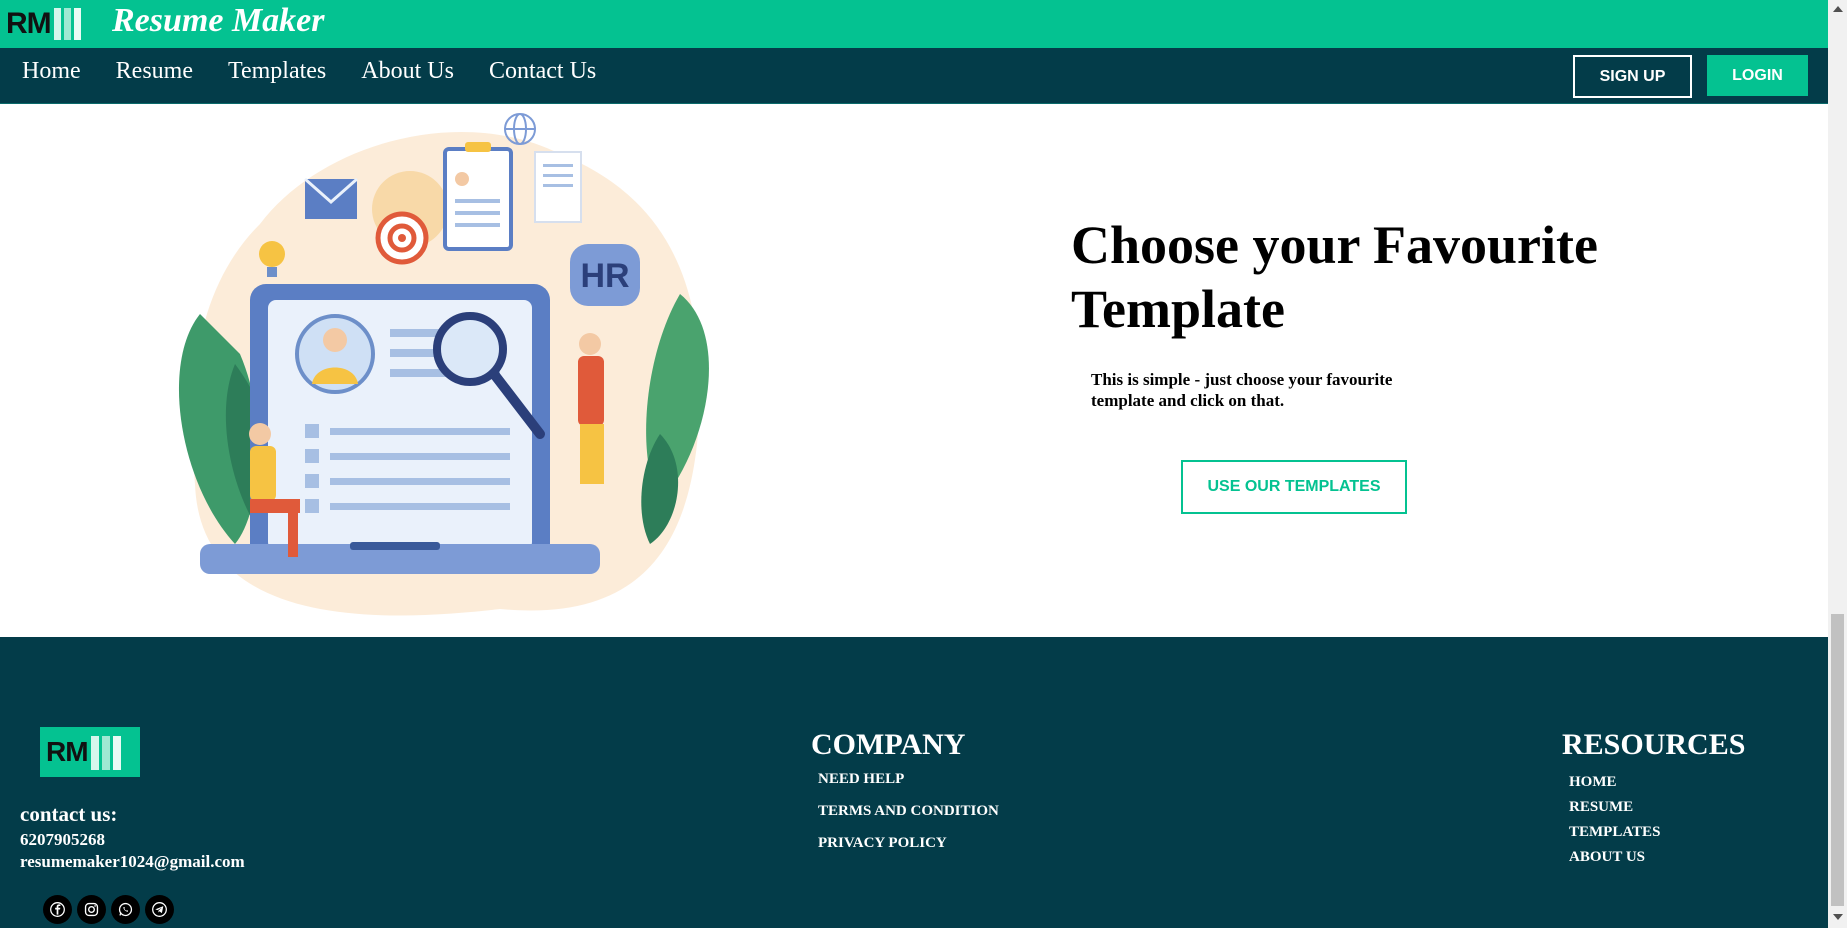 The image size is (1847, 928). What do you see at coordinates (51, 71) in the screenshot?
I see `nav-home: Home` at bounding box center [51, 71].